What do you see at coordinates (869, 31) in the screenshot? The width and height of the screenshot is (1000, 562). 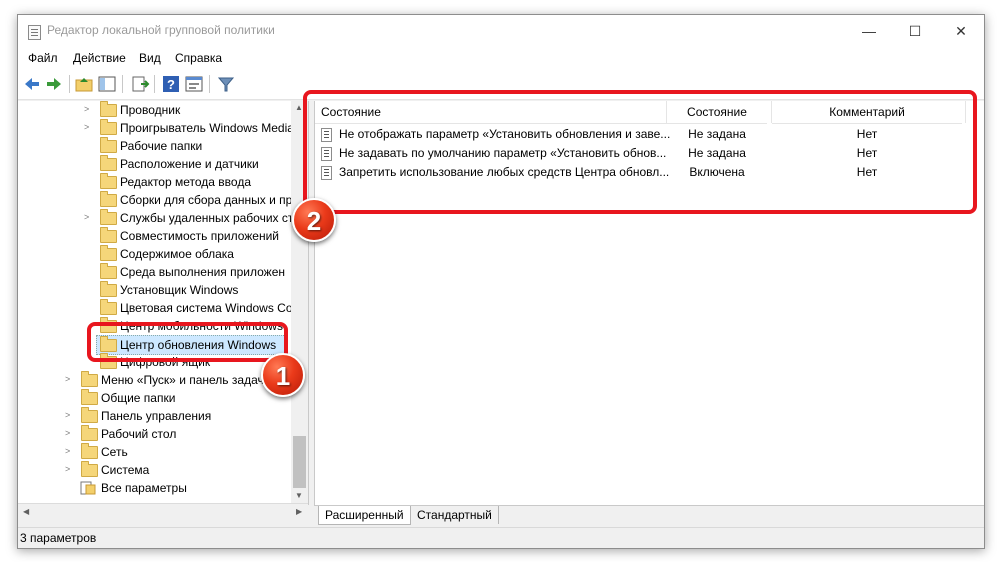 I see `minimize-button: —` at bounding box center [869, 31].